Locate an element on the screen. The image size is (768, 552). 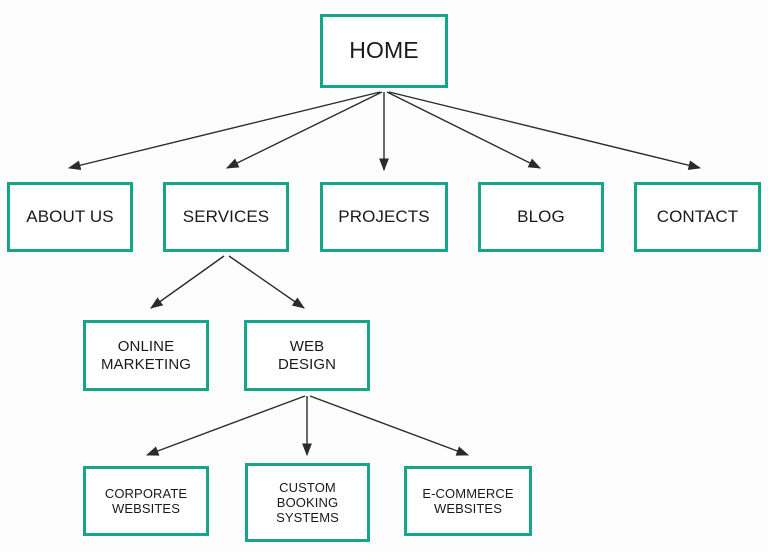
connector-arrow-services-to-web-design is located at coordinates (266, 282).